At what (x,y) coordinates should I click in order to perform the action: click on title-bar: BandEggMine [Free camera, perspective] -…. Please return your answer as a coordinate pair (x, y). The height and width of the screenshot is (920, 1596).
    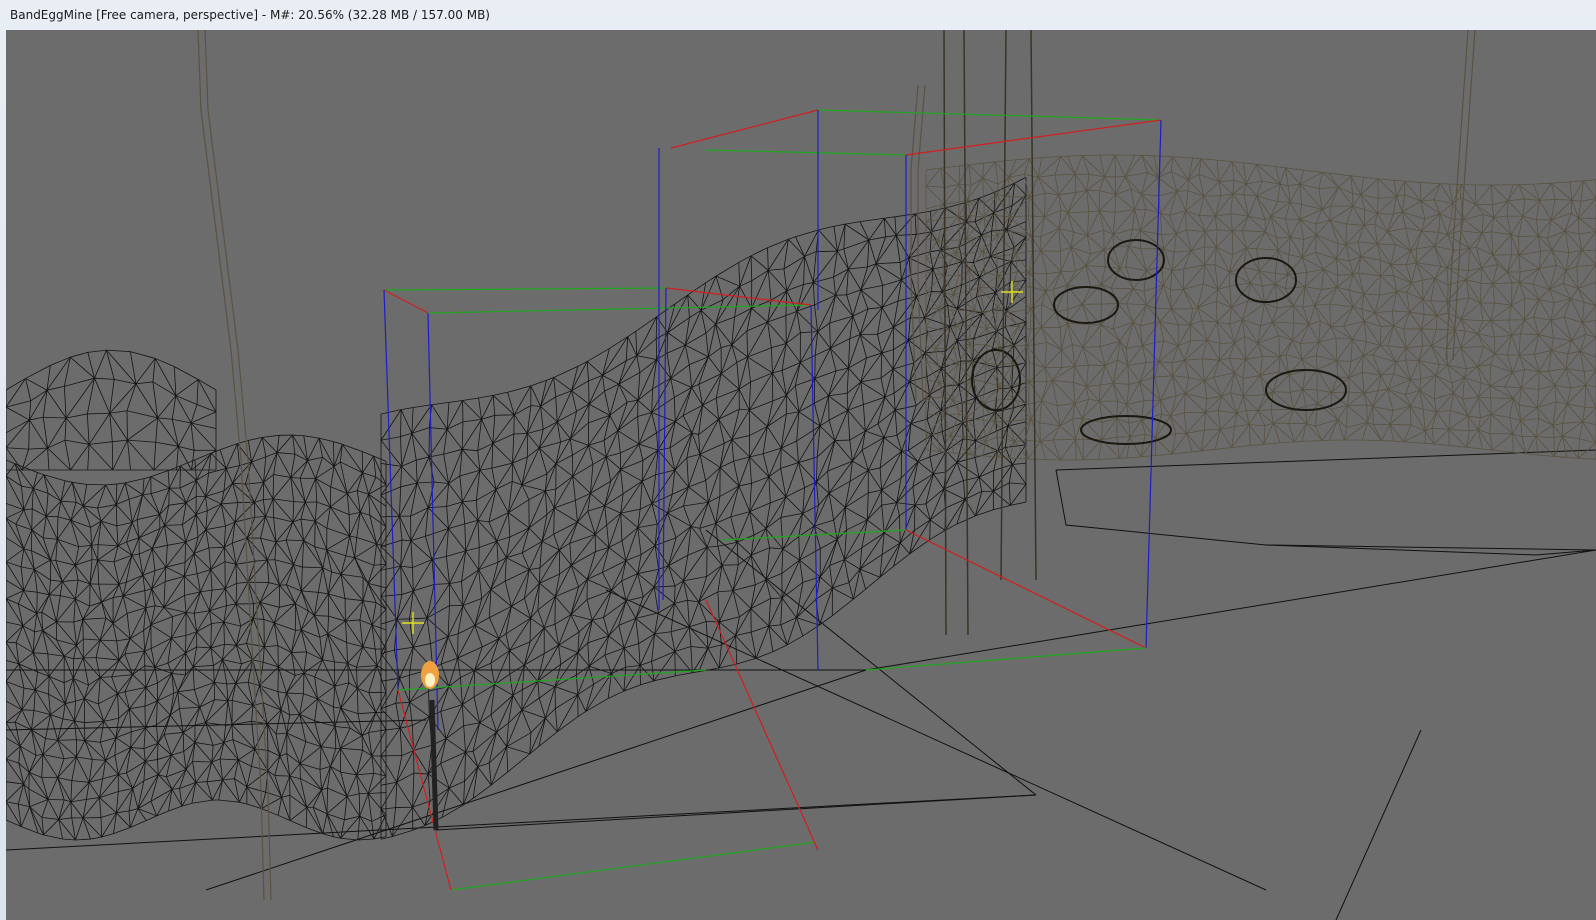
    Looking at the image, I should click on (798, 15).